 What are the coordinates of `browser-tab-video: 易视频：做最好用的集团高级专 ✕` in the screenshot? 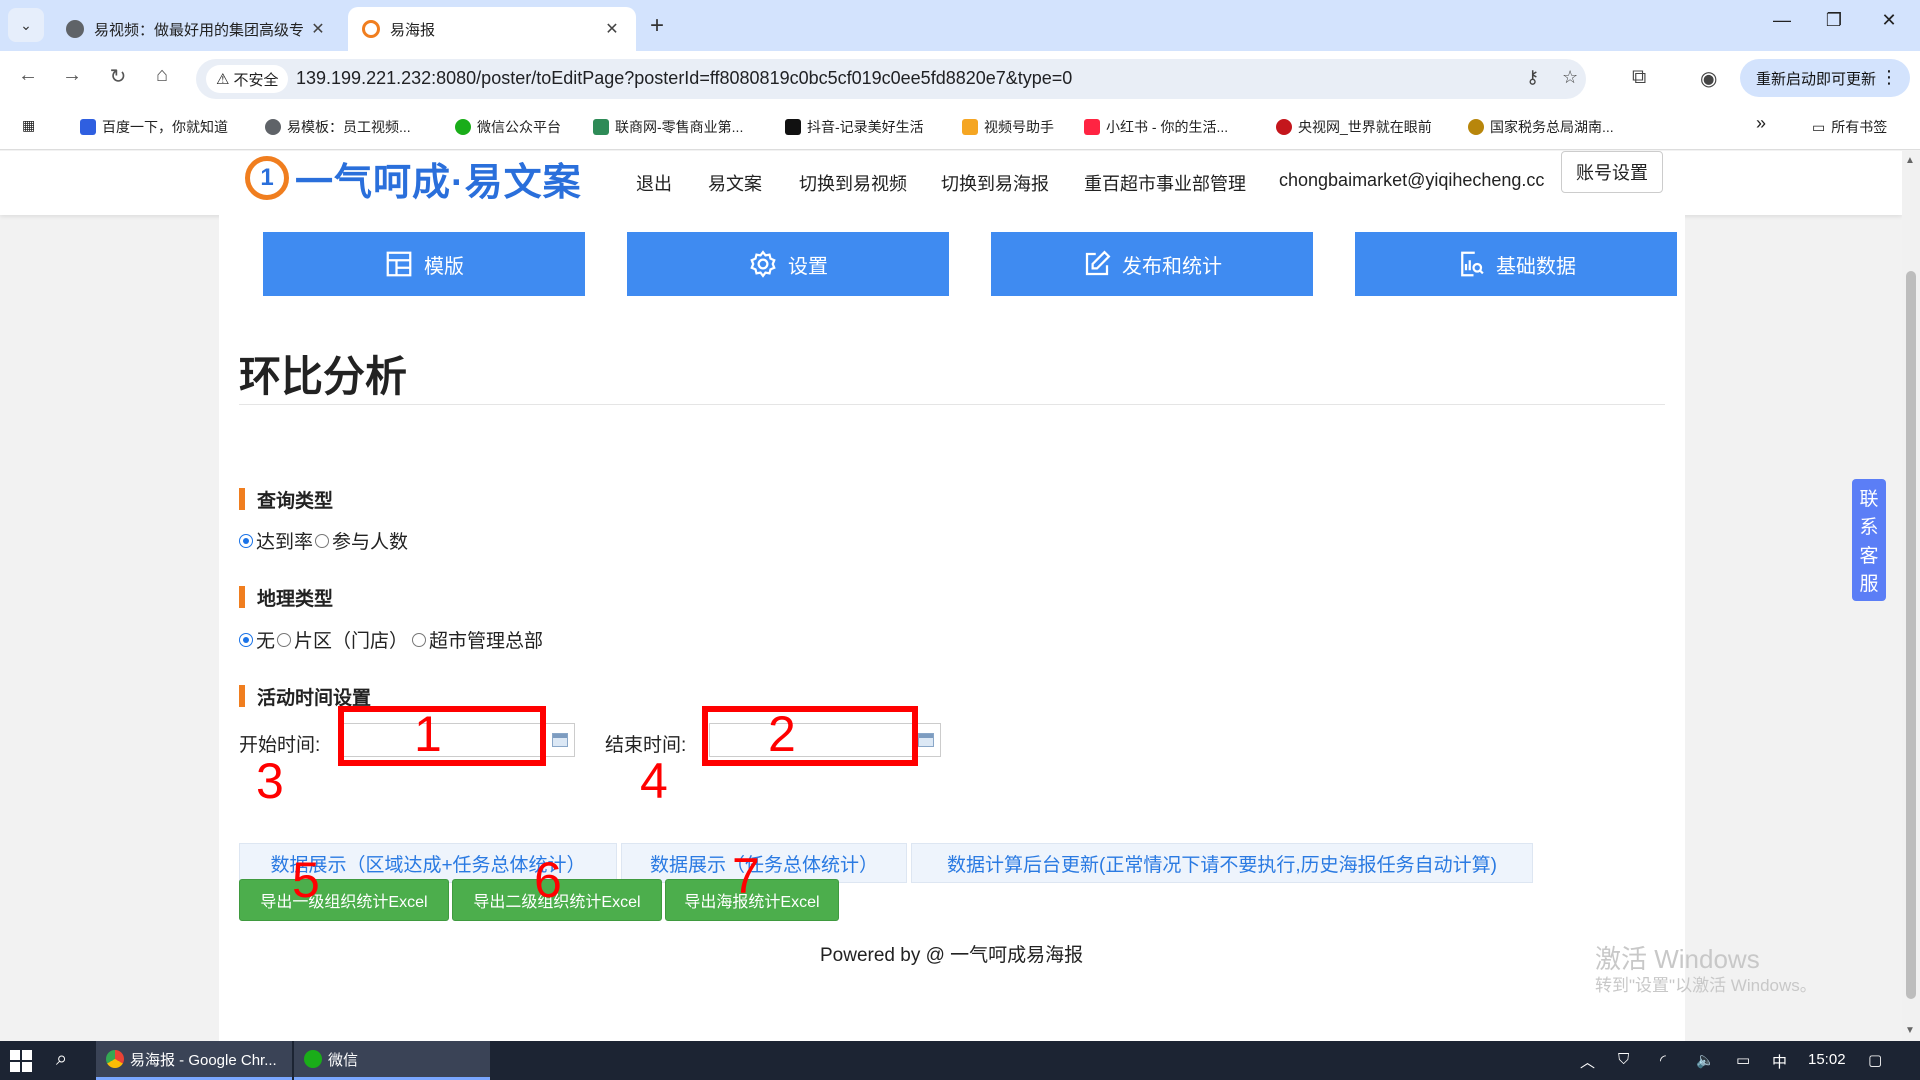 It's located at (197, 29).